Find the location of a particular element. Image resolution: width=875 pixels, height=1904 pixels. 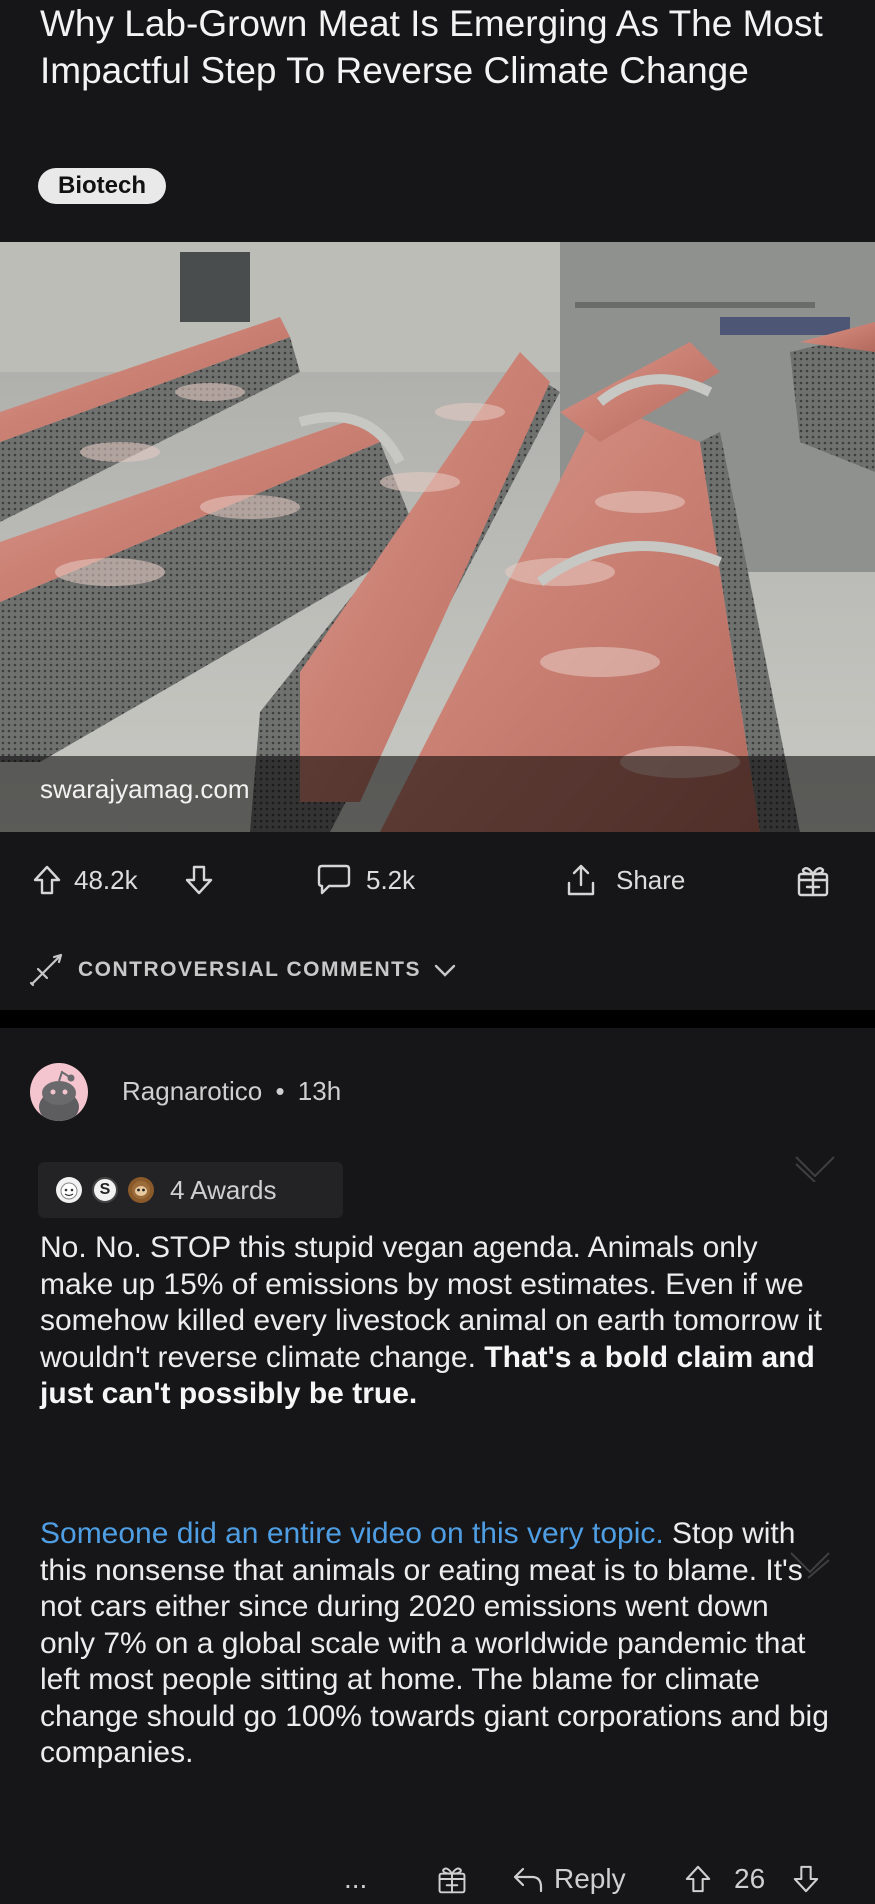

reply-label: Reply is located at coordinates (590, 1878).